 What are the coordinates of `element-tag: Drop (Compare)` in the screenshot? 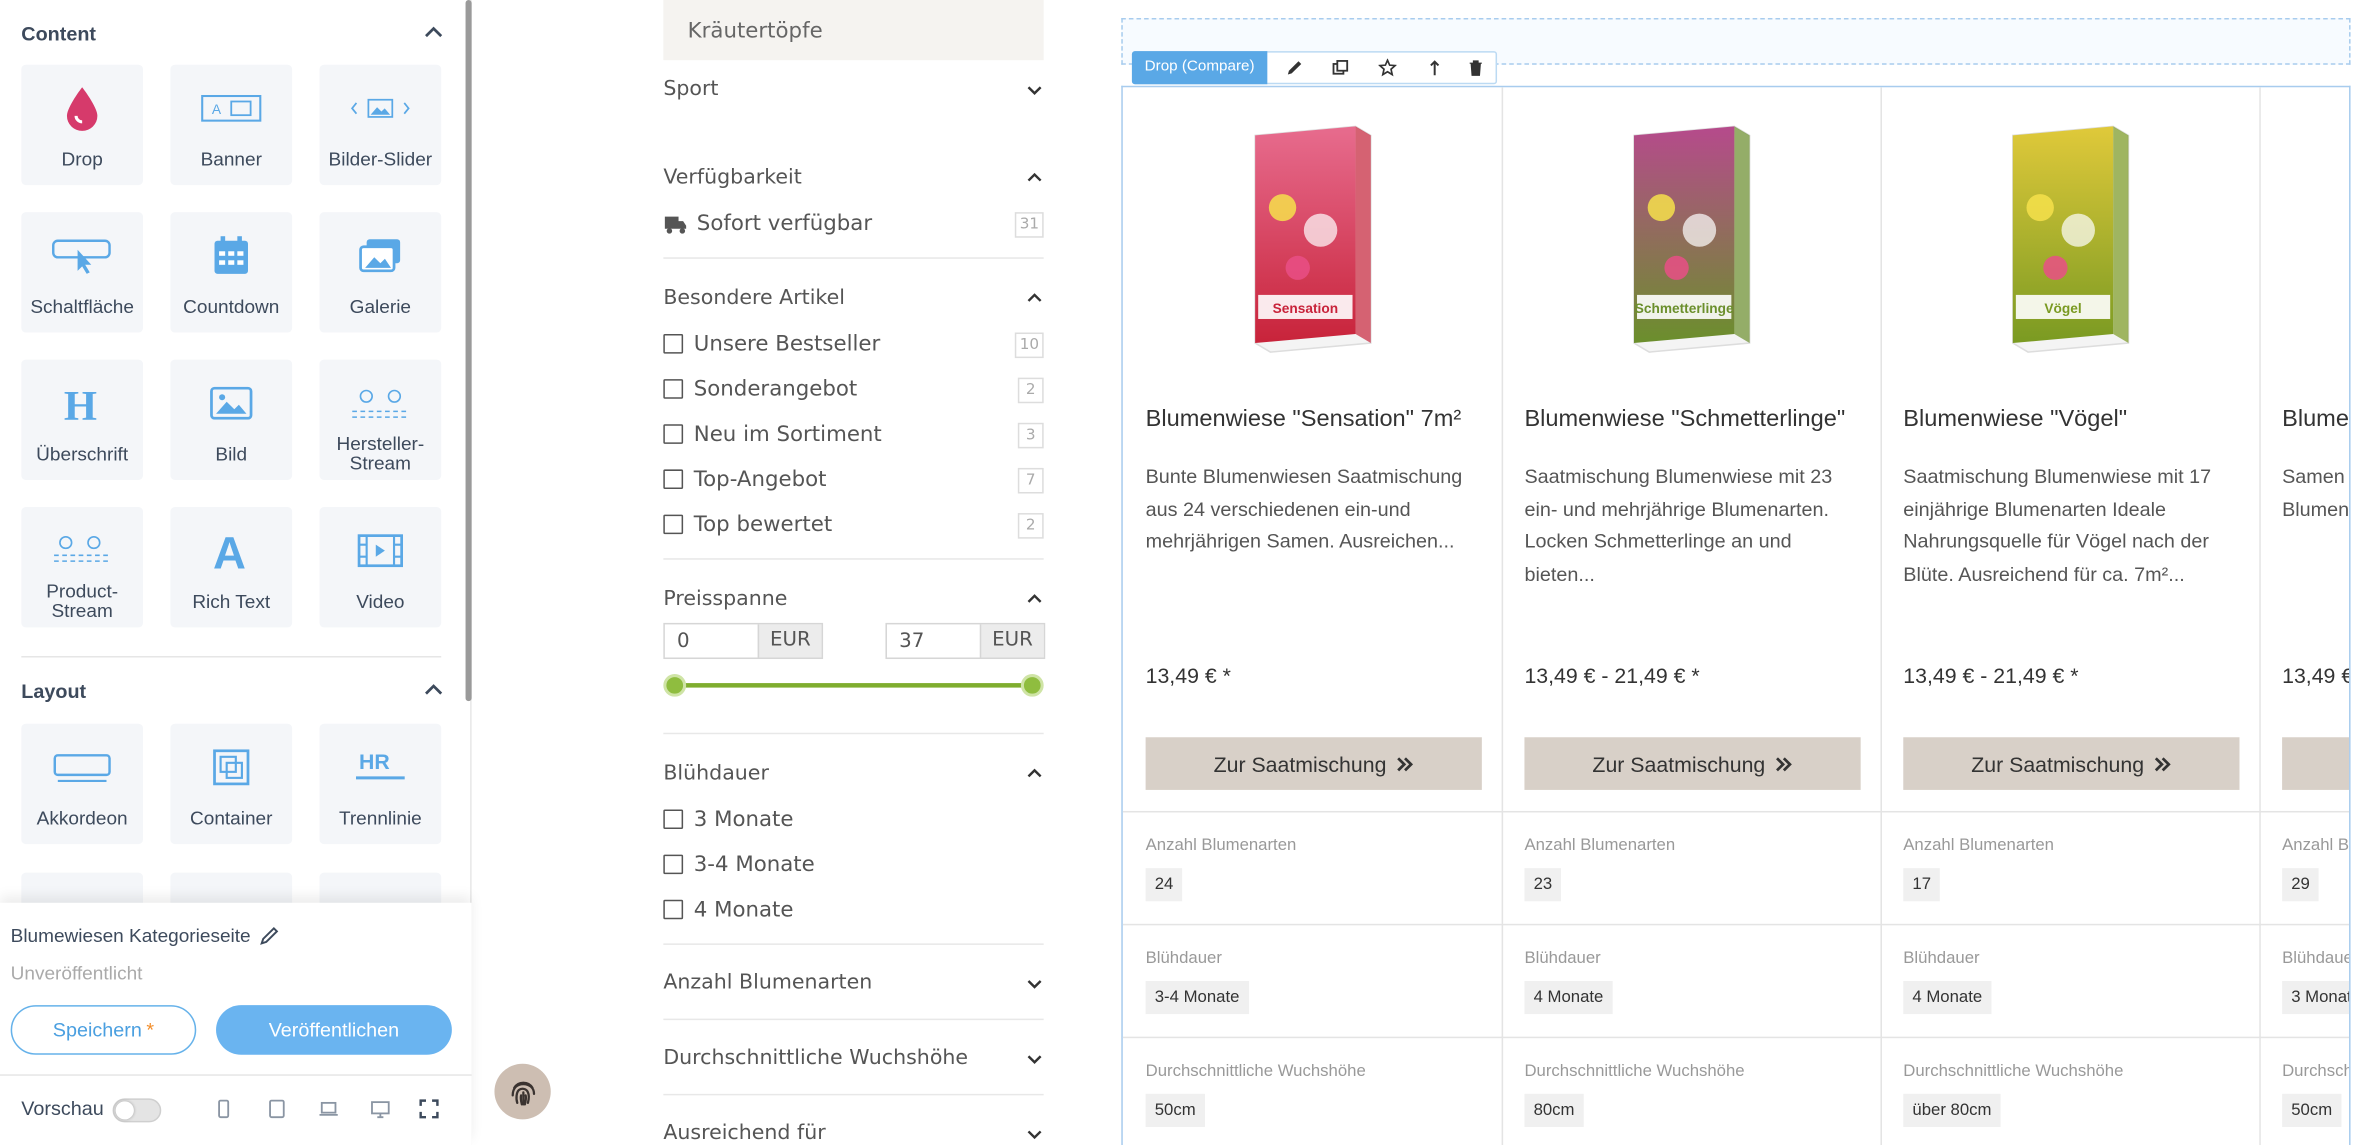 It's located at (1199, 68).